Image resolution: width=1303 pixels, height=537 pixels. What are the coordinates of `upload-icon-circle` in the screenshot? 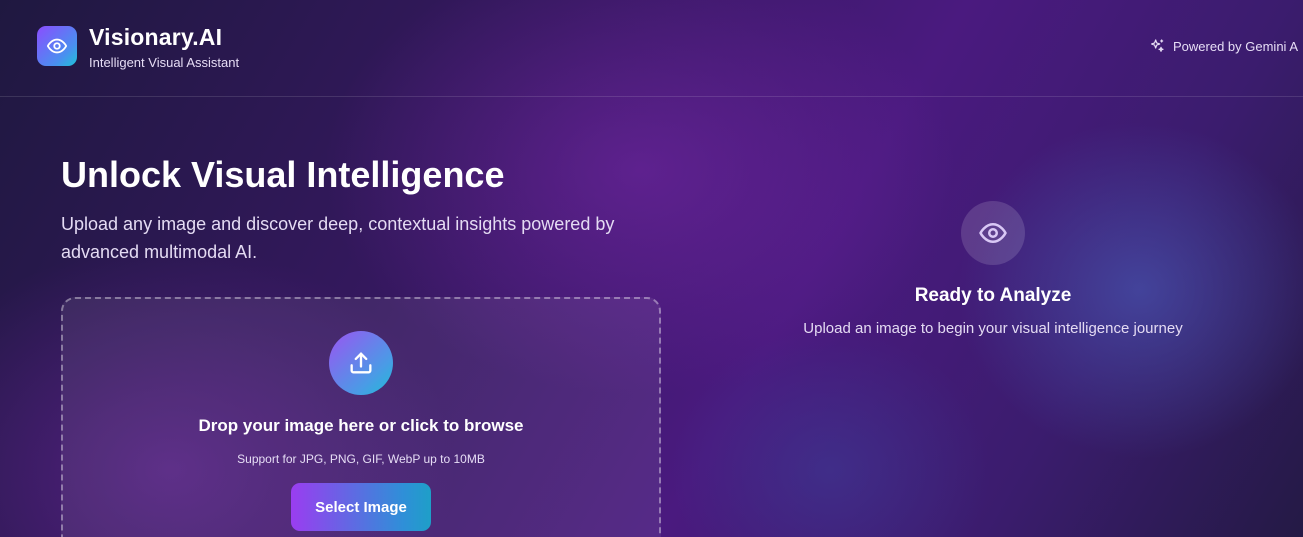 It's located at (361, 363).